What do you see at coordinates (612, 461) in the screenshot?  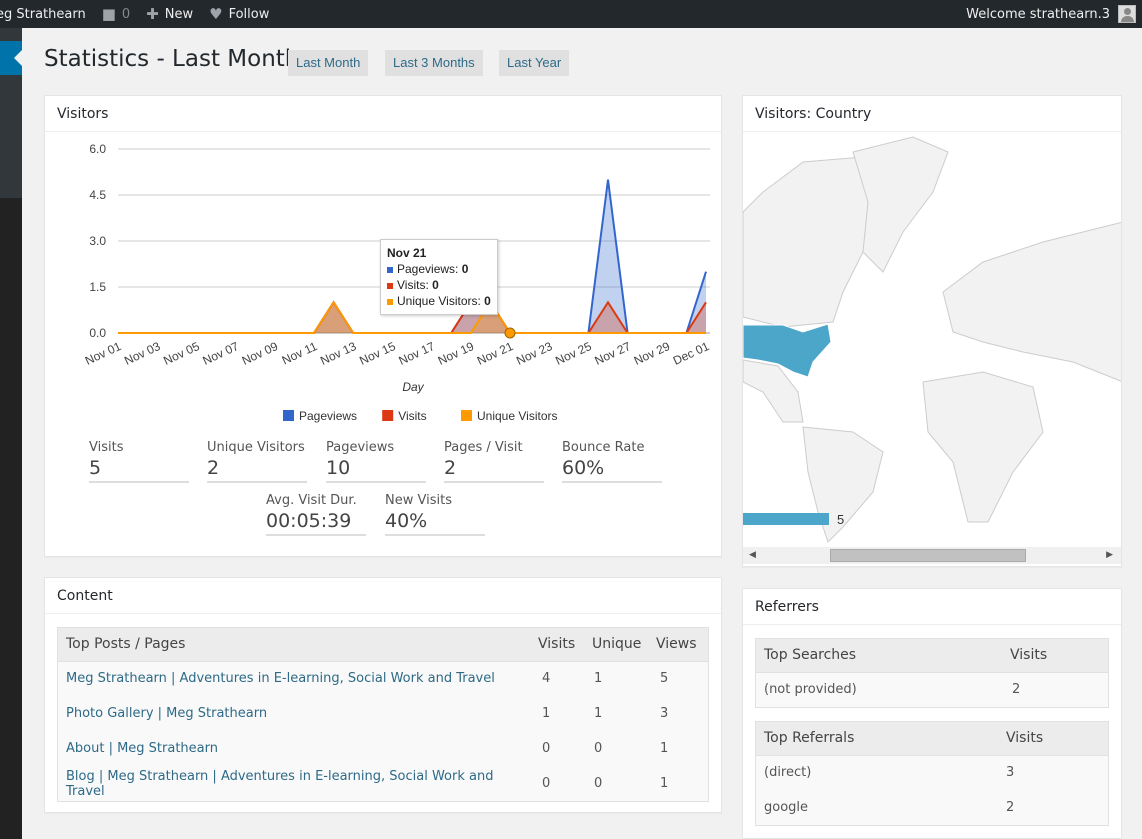 I see `stat-bounce-rate: Bounce Rate 60%` at bounding box center [612, 461].